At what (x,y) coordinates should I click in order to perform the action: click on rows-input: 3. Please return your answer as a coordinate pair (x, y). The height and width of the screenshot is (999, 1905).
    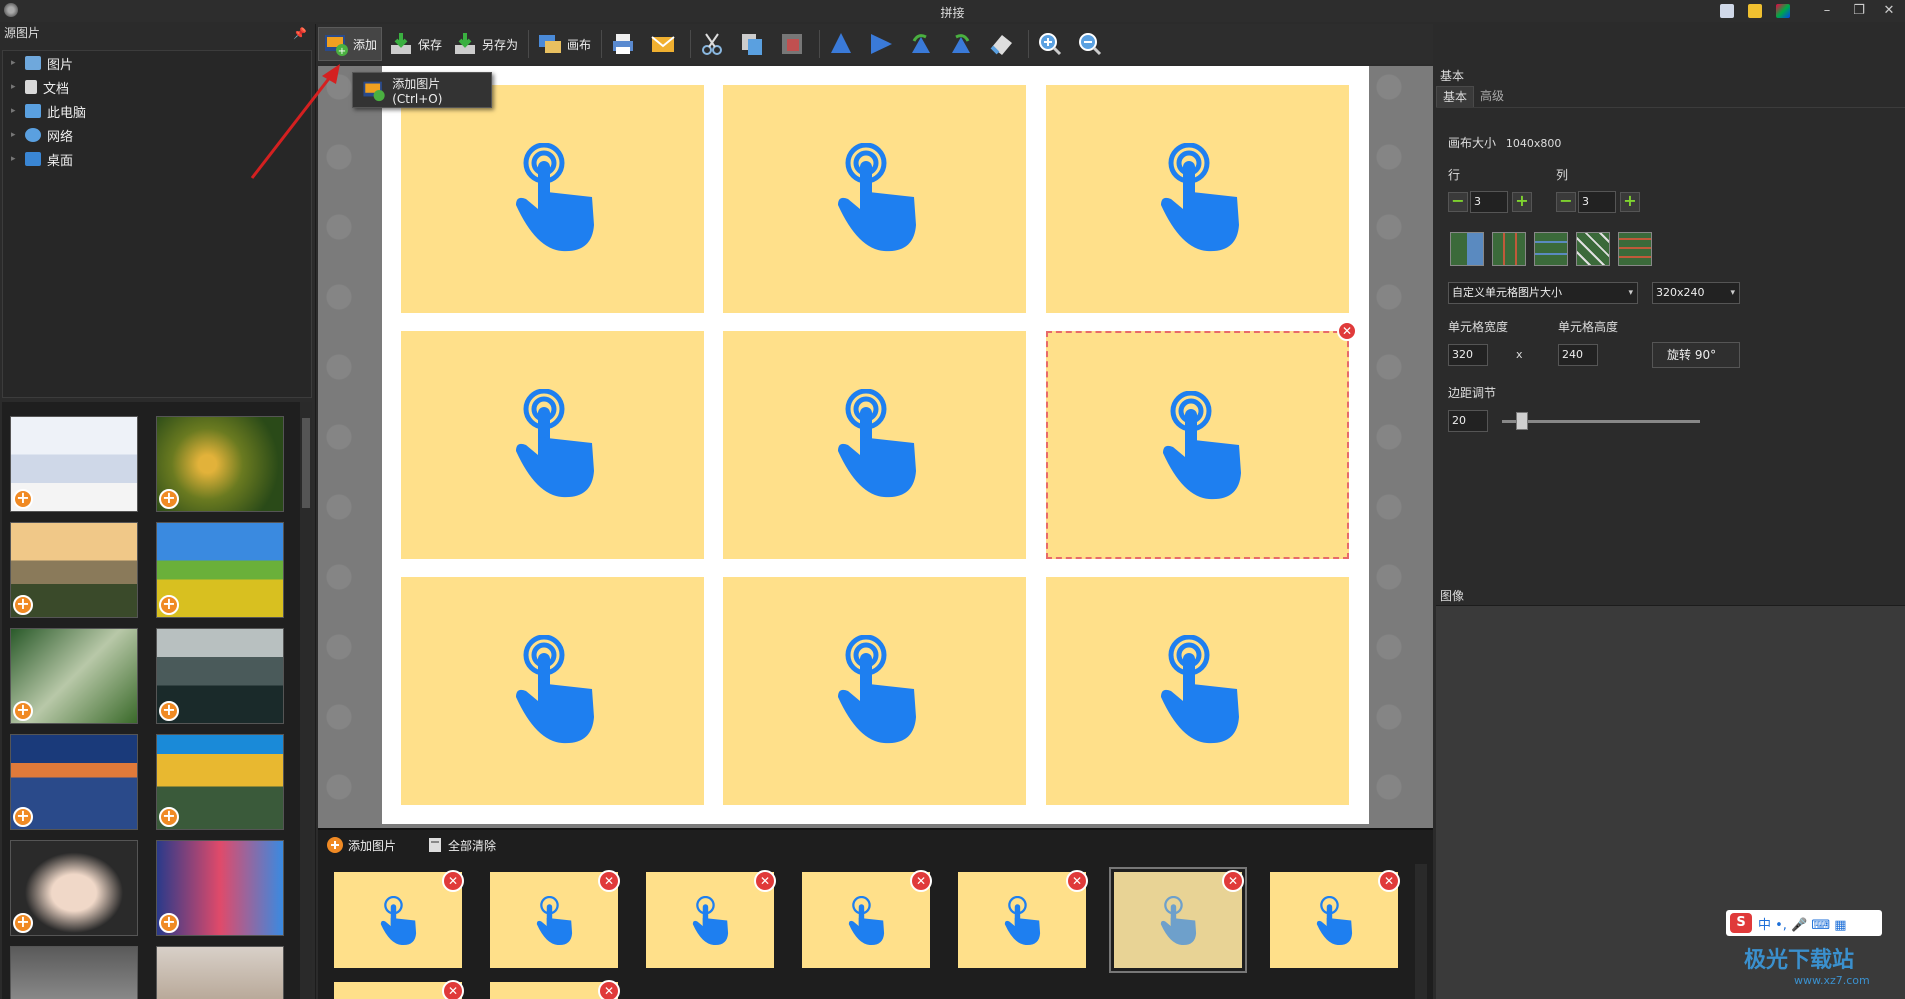
    Looking at the image, I should click on (1489, 202).